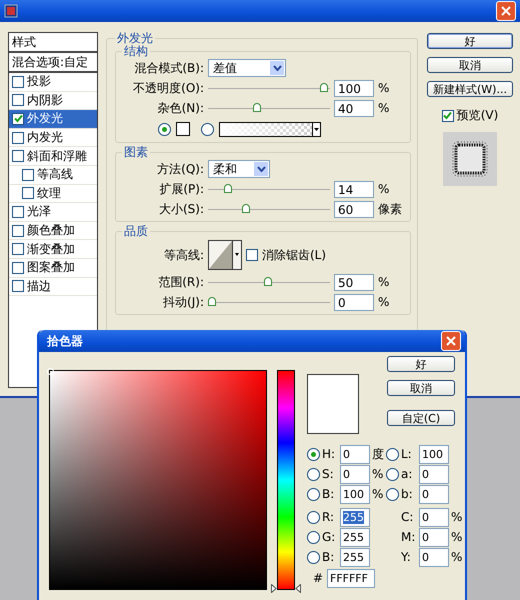 The height and width of the screenshot is (600, 520). Describe the element at coordinates (239, 169) in the screenshot. I see `technique-dropdown: 柔和` at that location.